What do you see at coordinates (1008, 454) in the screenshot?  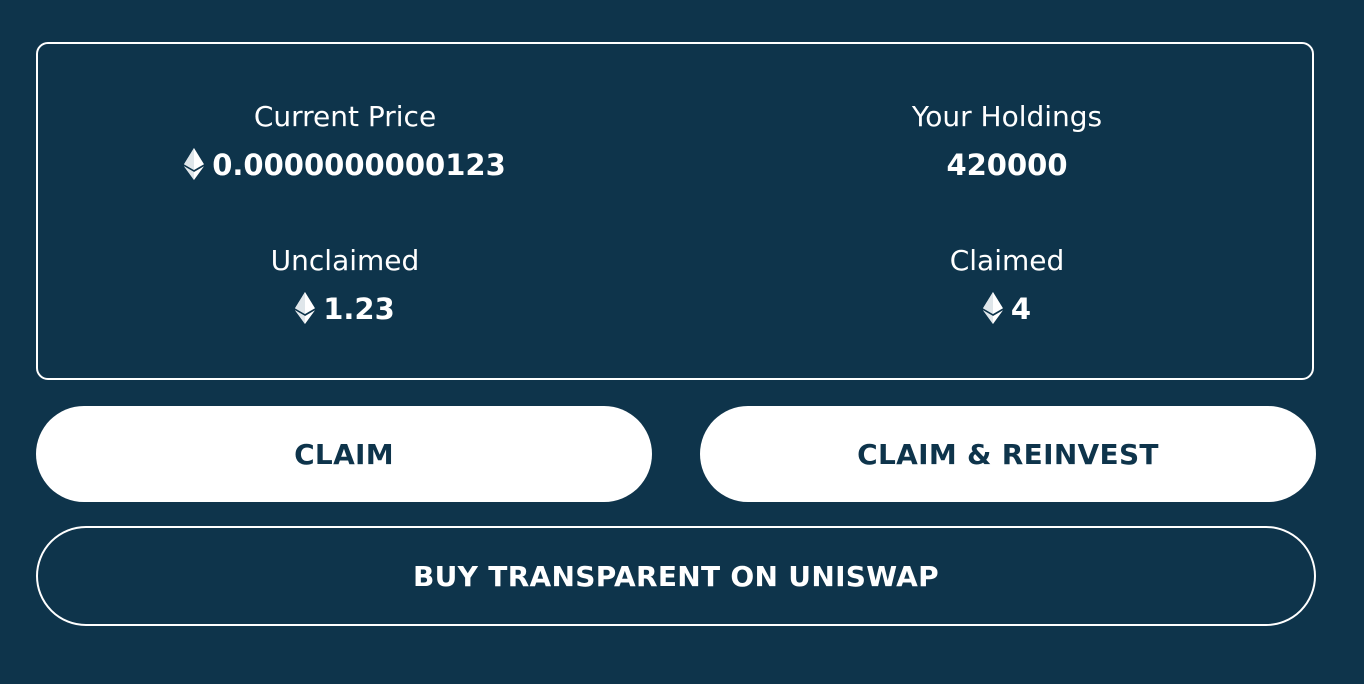 I see `claim-reinvest-button: CLAIM & REINVEST` at bounding box center [1008, 454].